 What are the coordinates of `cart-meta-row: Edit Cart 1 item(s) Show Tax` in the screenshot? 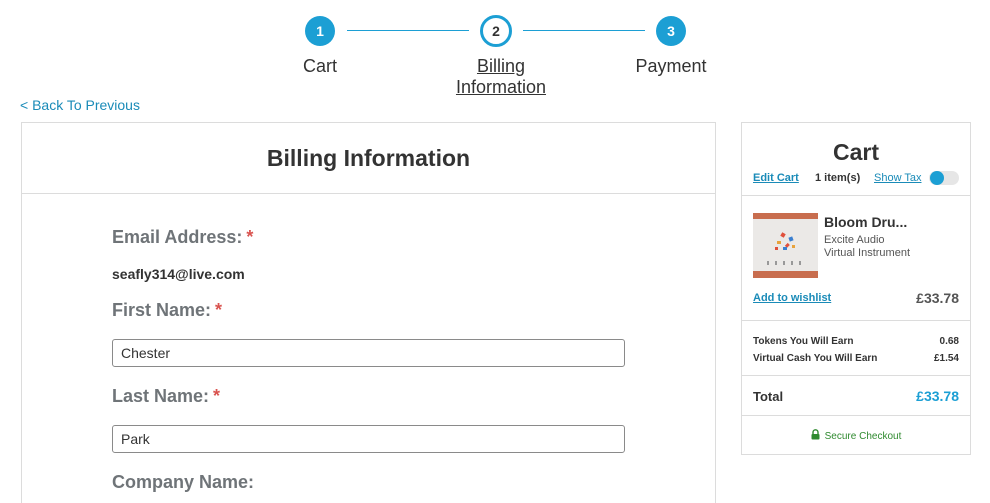 It's located at (856, 179).